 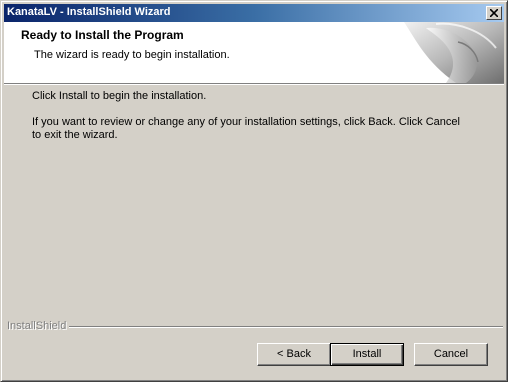 I want to click on back-button: < Back, so click(x=294, y=354).